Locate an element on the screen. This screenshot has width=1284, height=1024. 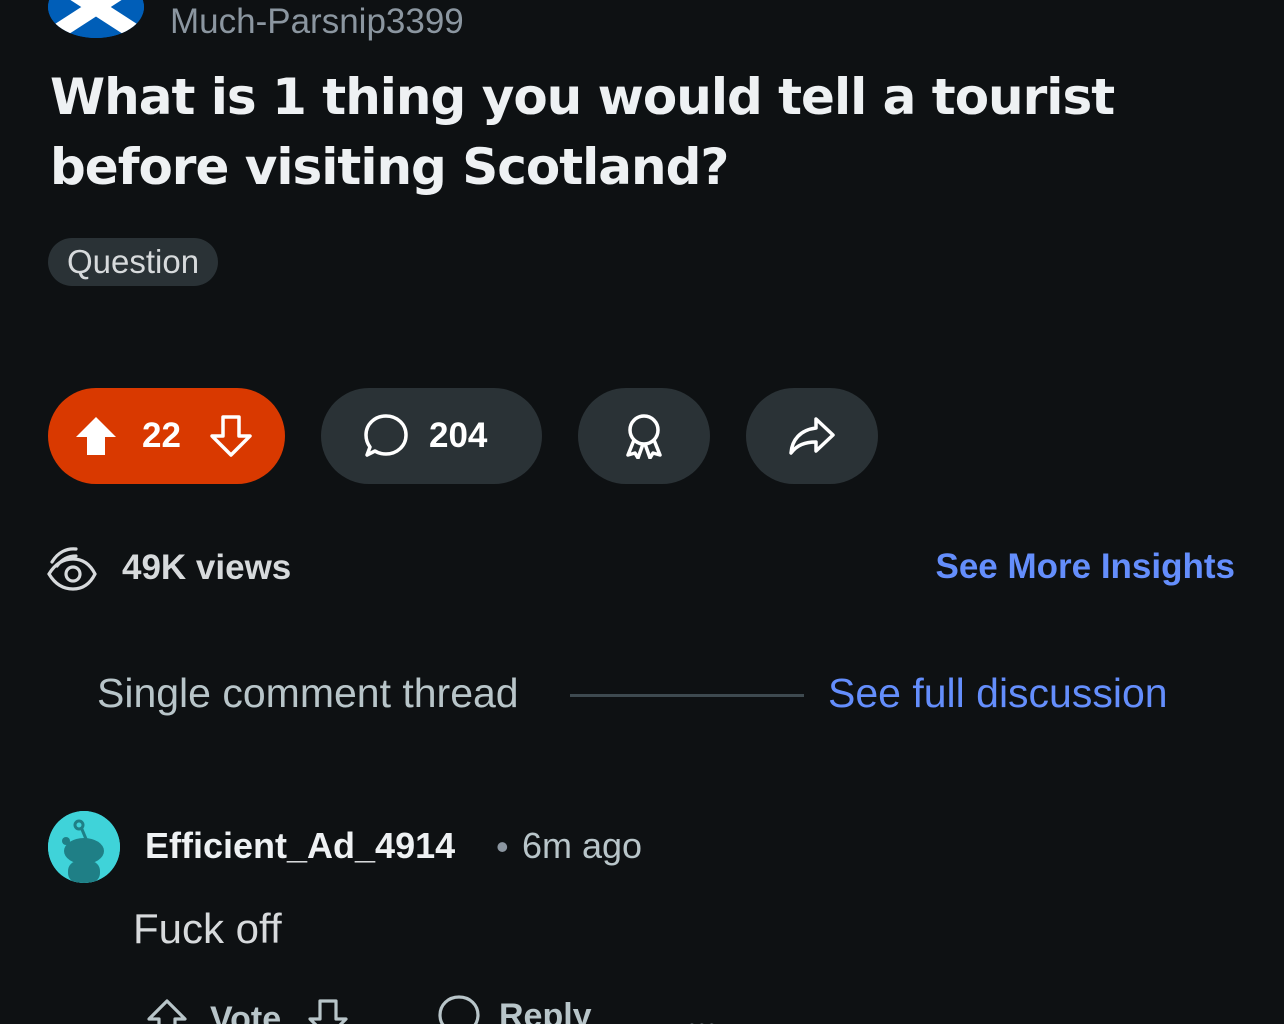
post-author-name: Much-Parsnip3399 is located at coordinates (317, 22).